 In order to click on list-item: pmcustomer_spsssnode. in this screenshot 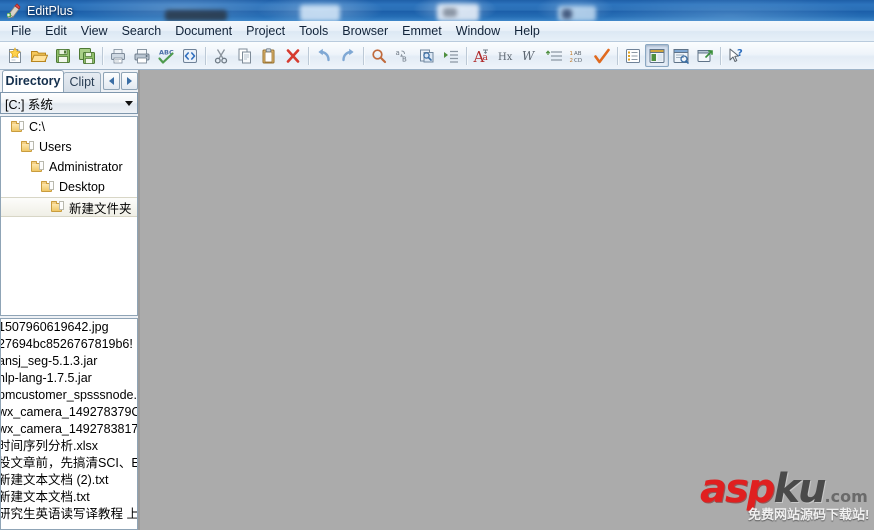, I will do `click(69, 395)`.